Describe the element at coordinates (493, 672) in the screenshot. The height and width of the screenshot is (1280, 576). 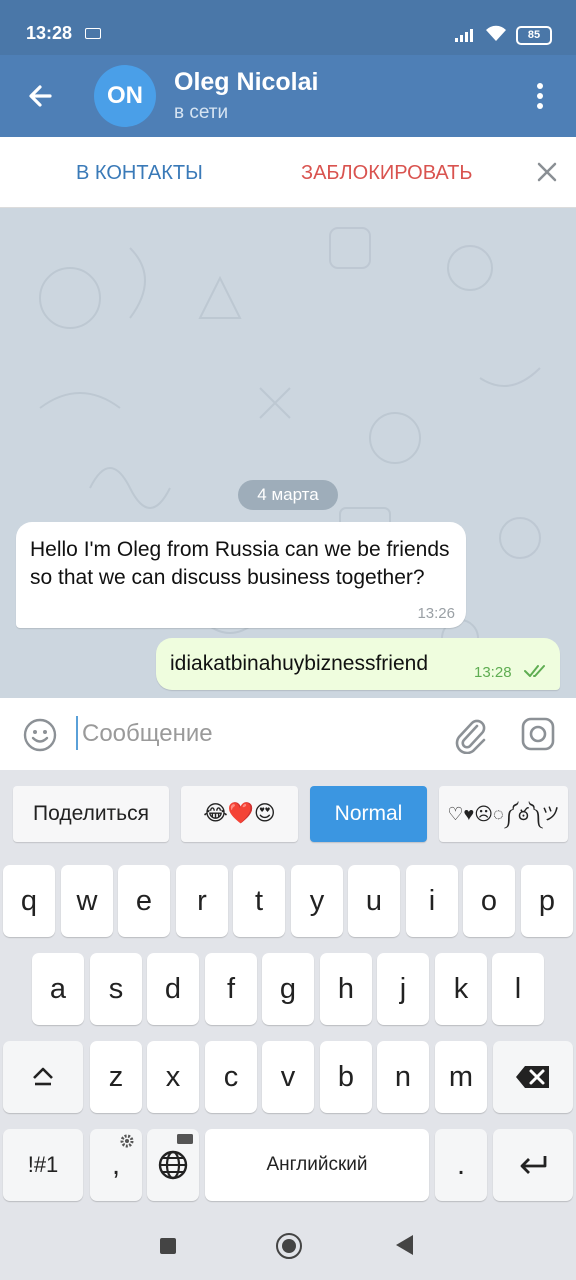
I see `message-time: 13:28` at that location.